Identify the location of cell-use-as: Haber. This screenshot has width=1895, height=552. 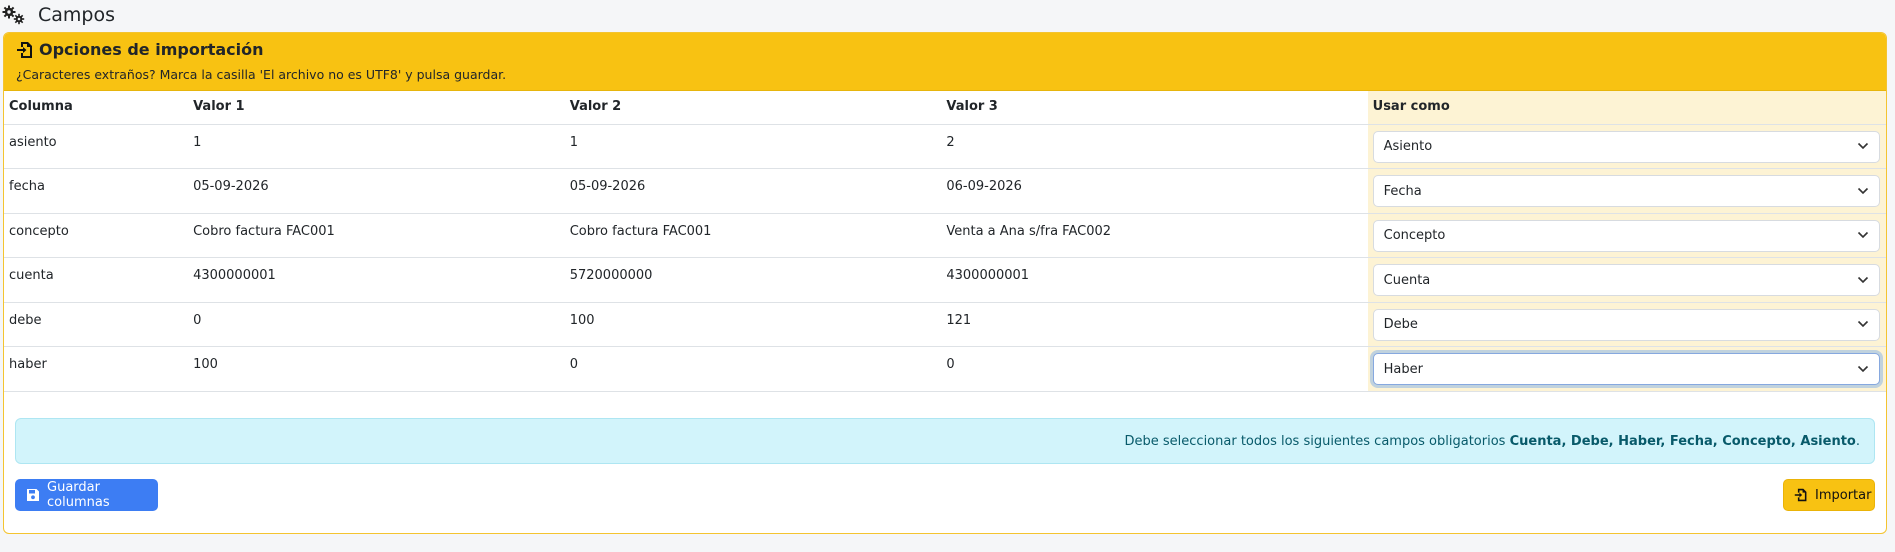
(1626, 369).